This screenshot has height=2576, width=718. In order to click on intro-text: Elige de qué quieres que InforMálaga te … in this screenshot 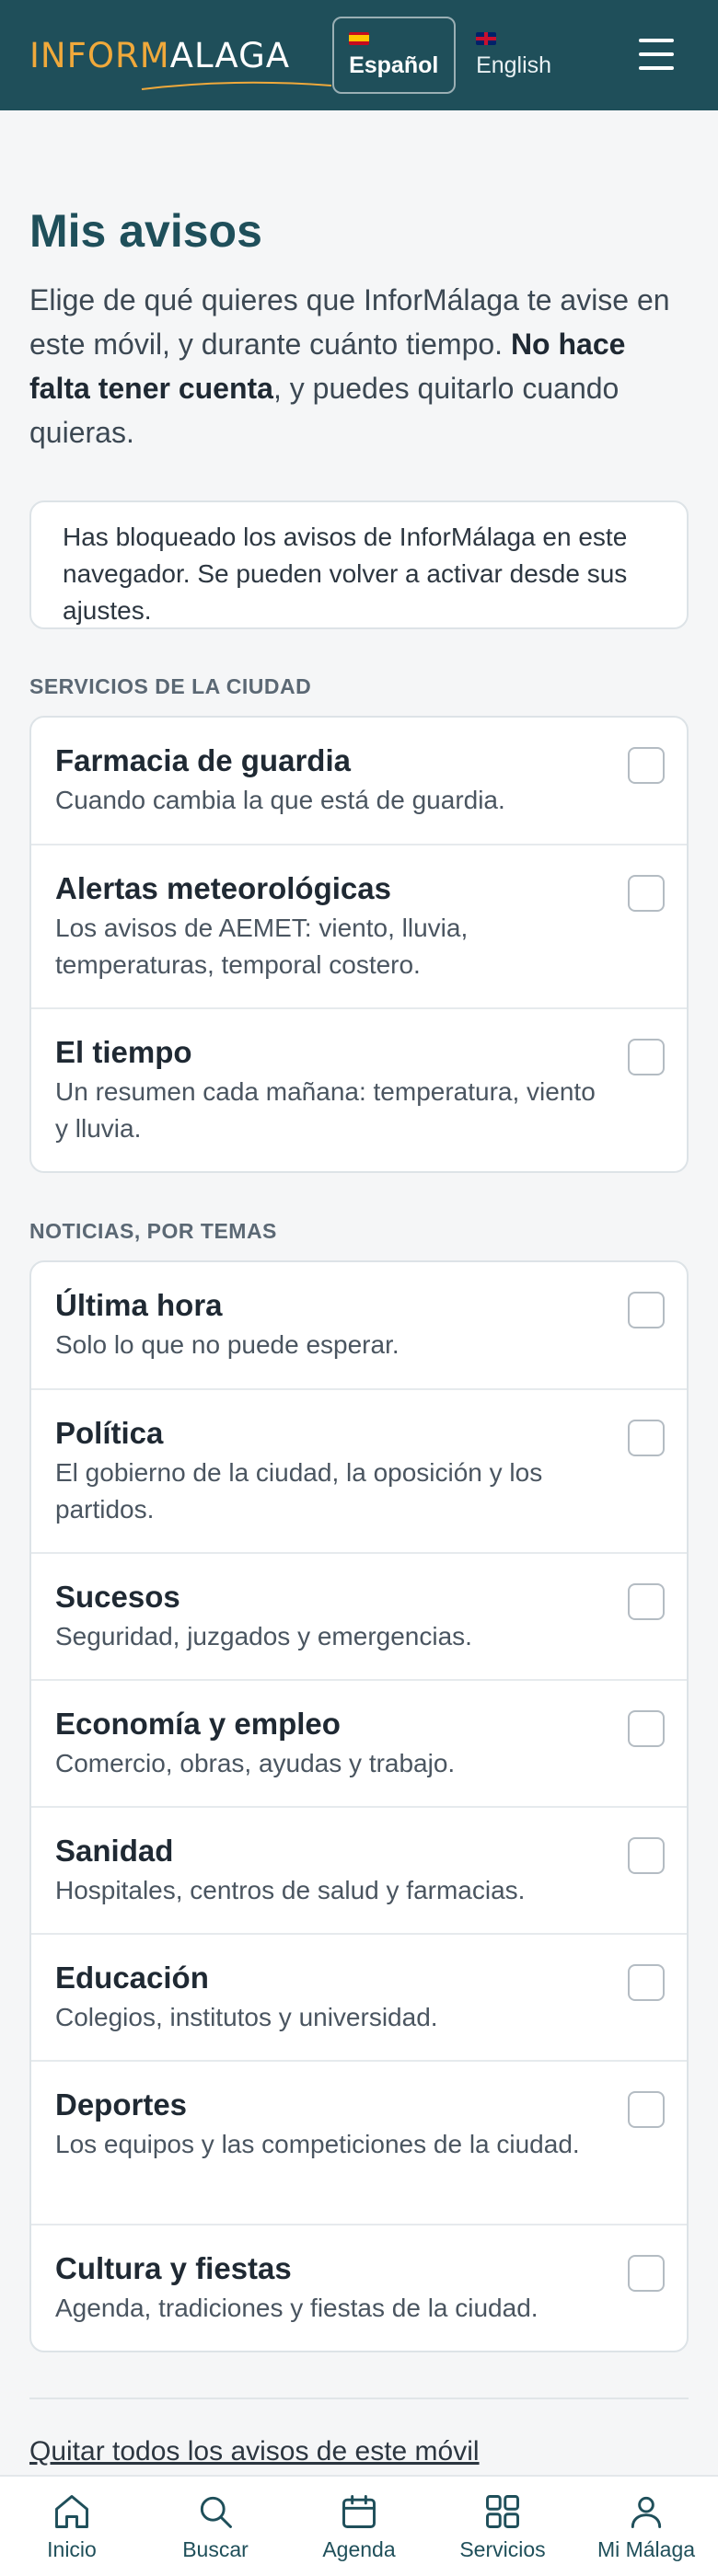, I will do `click(351, 366)`.